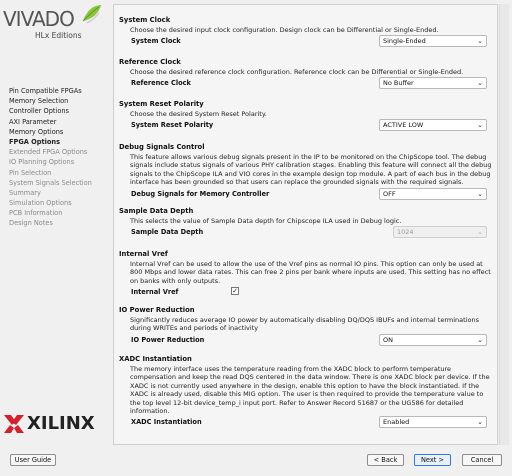  I want to click on system-reset-title: System Reset Polarity, so click(161, 104).